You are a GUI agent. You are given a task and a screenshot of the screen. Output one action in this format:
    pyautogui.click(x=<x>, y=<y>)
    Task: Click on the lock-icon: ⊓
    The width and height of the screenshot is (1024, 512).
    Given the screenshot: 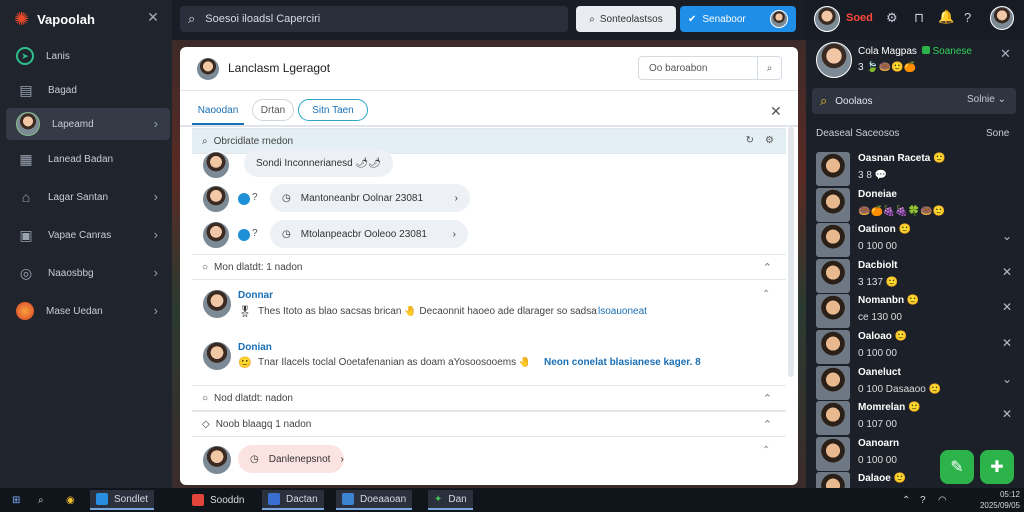 What is the action you would take?
    pyautogui.click(x=919, y=18)
    